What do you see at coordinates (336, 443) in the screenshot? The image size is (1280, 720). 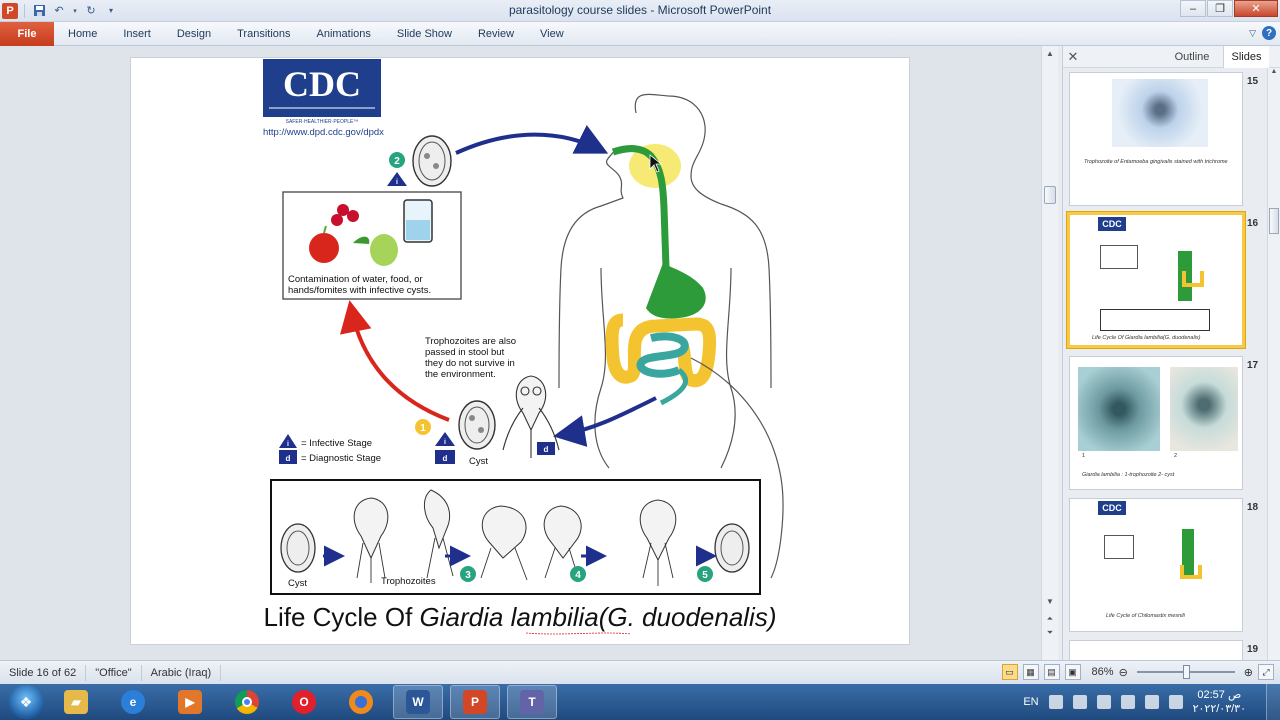 I see `legend-infective: = Infective Stage` at bounding box center [336, 443].